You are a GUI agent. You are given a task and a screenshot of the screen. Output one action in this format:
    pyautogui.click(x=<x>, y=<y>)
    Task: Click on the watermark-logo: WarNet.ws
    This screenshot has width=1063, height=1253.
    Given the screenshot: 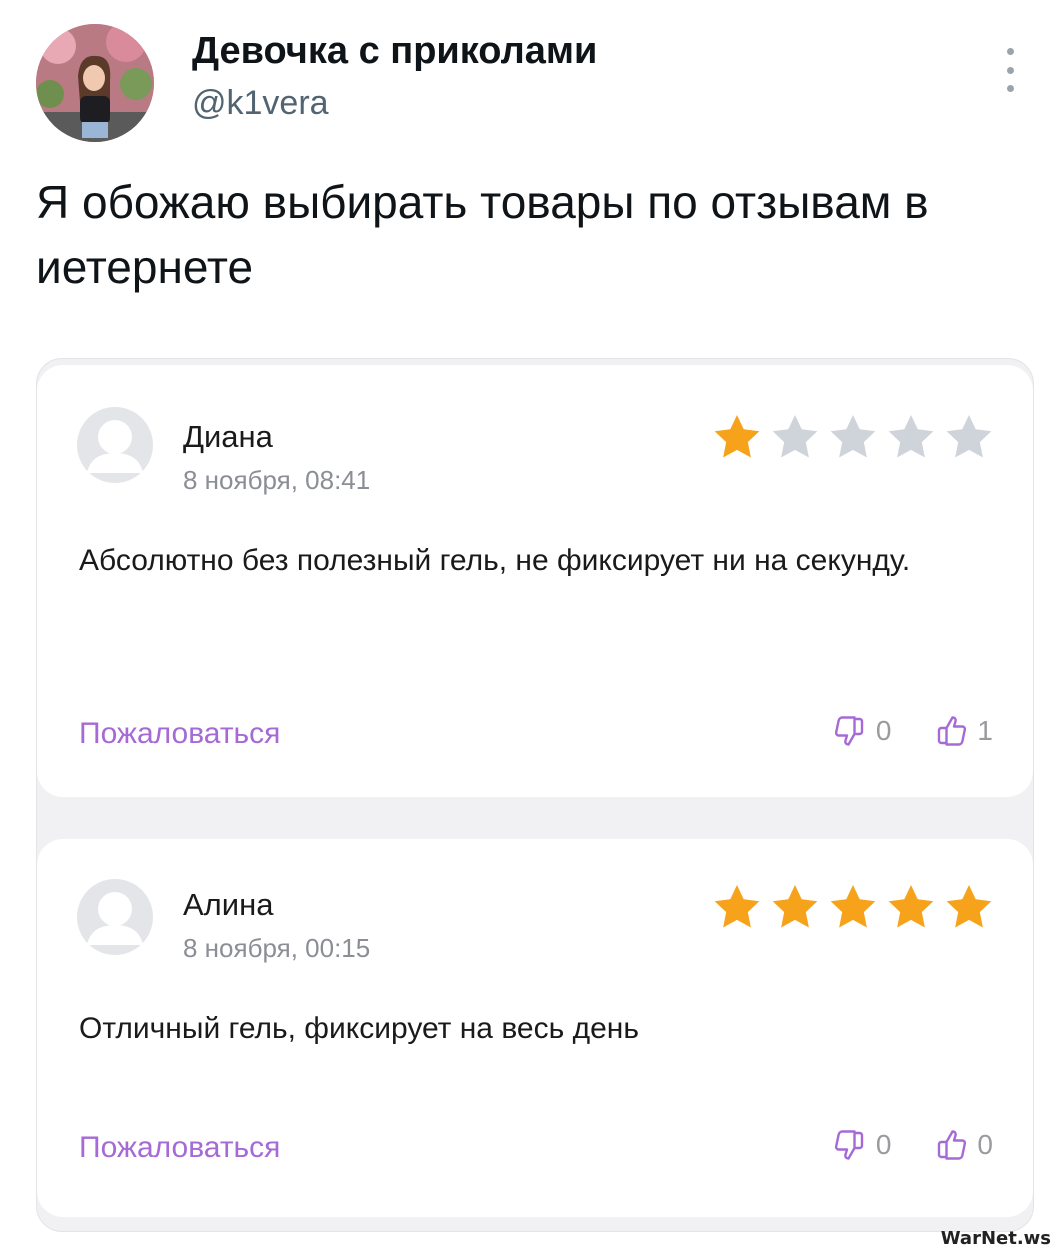 What is the action you would take?
    pyautogui.click(x=995, y=1238)
    